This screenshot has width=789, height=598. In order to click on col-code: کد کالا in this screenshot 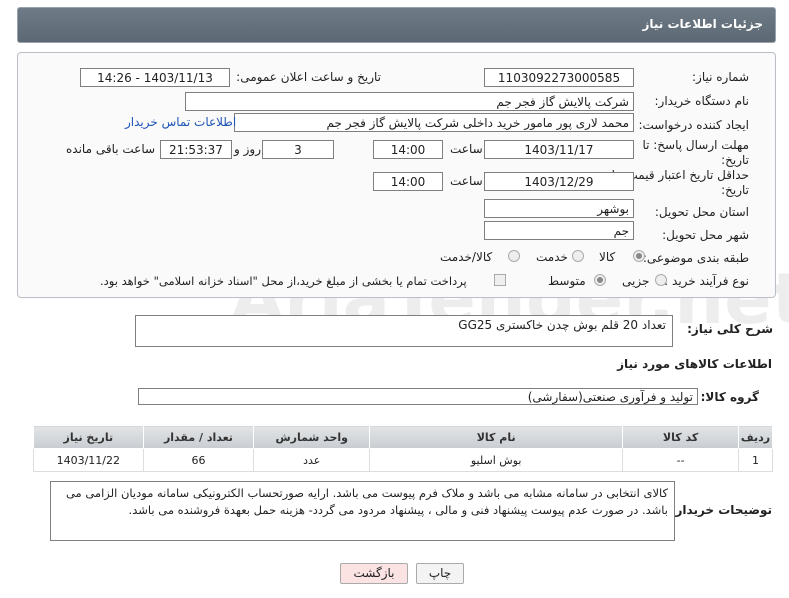, I will do `click(681, 437)`.